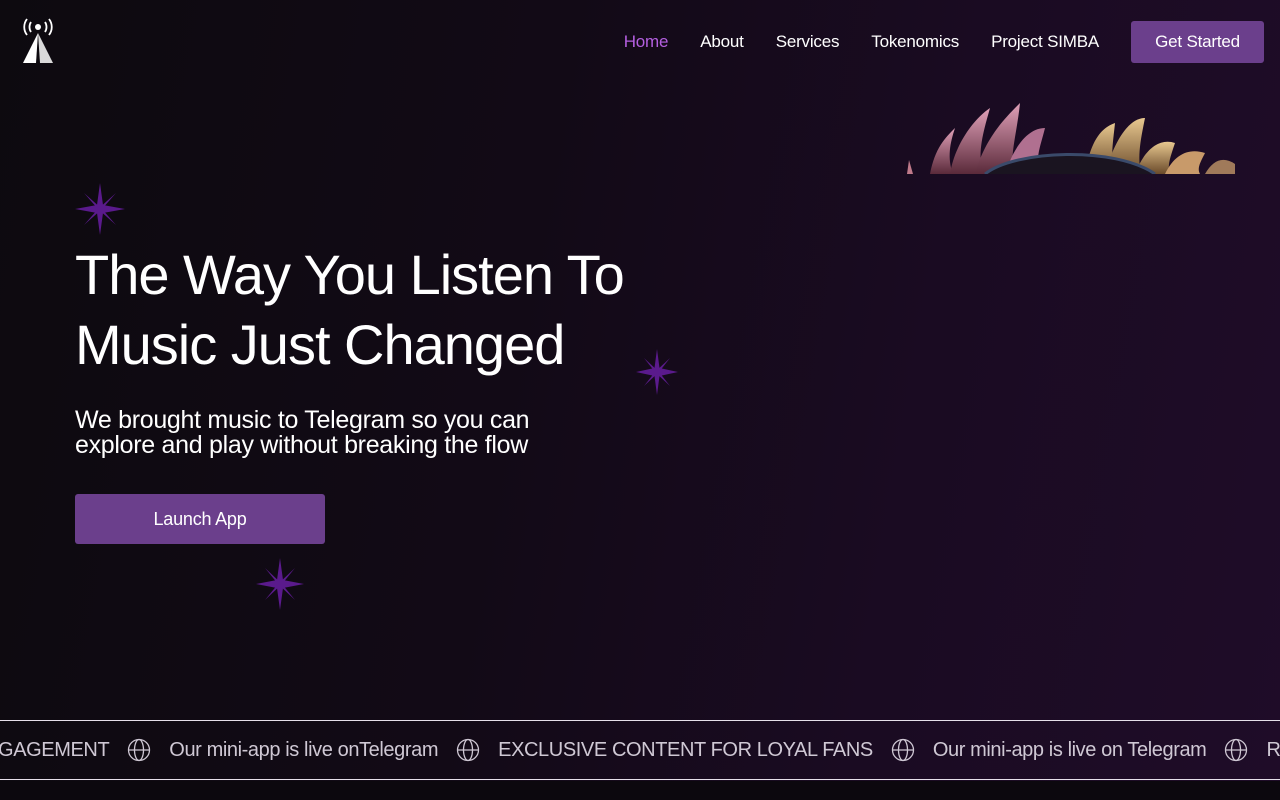 Image resolution: width=1280 pixels, height=800 pixels. What do you see at coordinates (640, 790) in the screenshot?
I see `next-section-edge` at bounding box center [640, 790].